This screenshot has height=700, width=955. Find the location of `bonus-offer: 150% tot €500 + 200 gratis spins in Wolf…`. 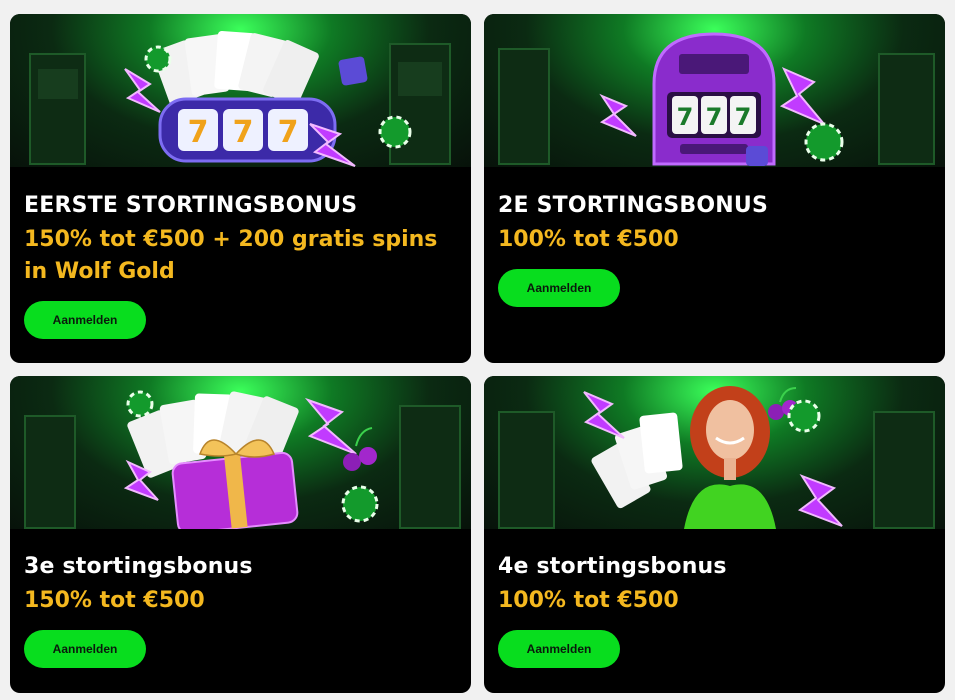

bonus-offer: 150% tot €500 + 200 gratis spins in Wolf… is located at coordinates (231, 255).